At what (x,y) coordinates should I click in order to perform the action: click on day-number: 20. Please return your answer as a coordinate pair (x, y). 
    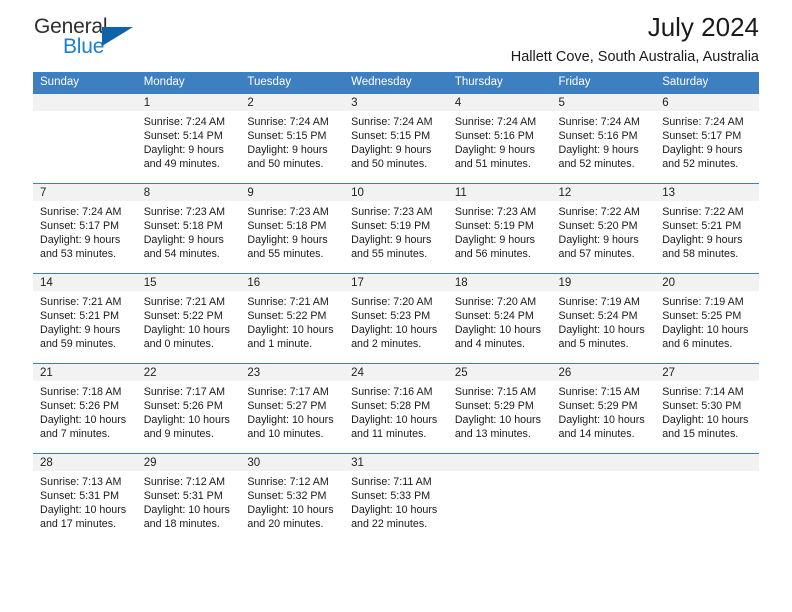
    Looking at the image, I should click on (707, 282).